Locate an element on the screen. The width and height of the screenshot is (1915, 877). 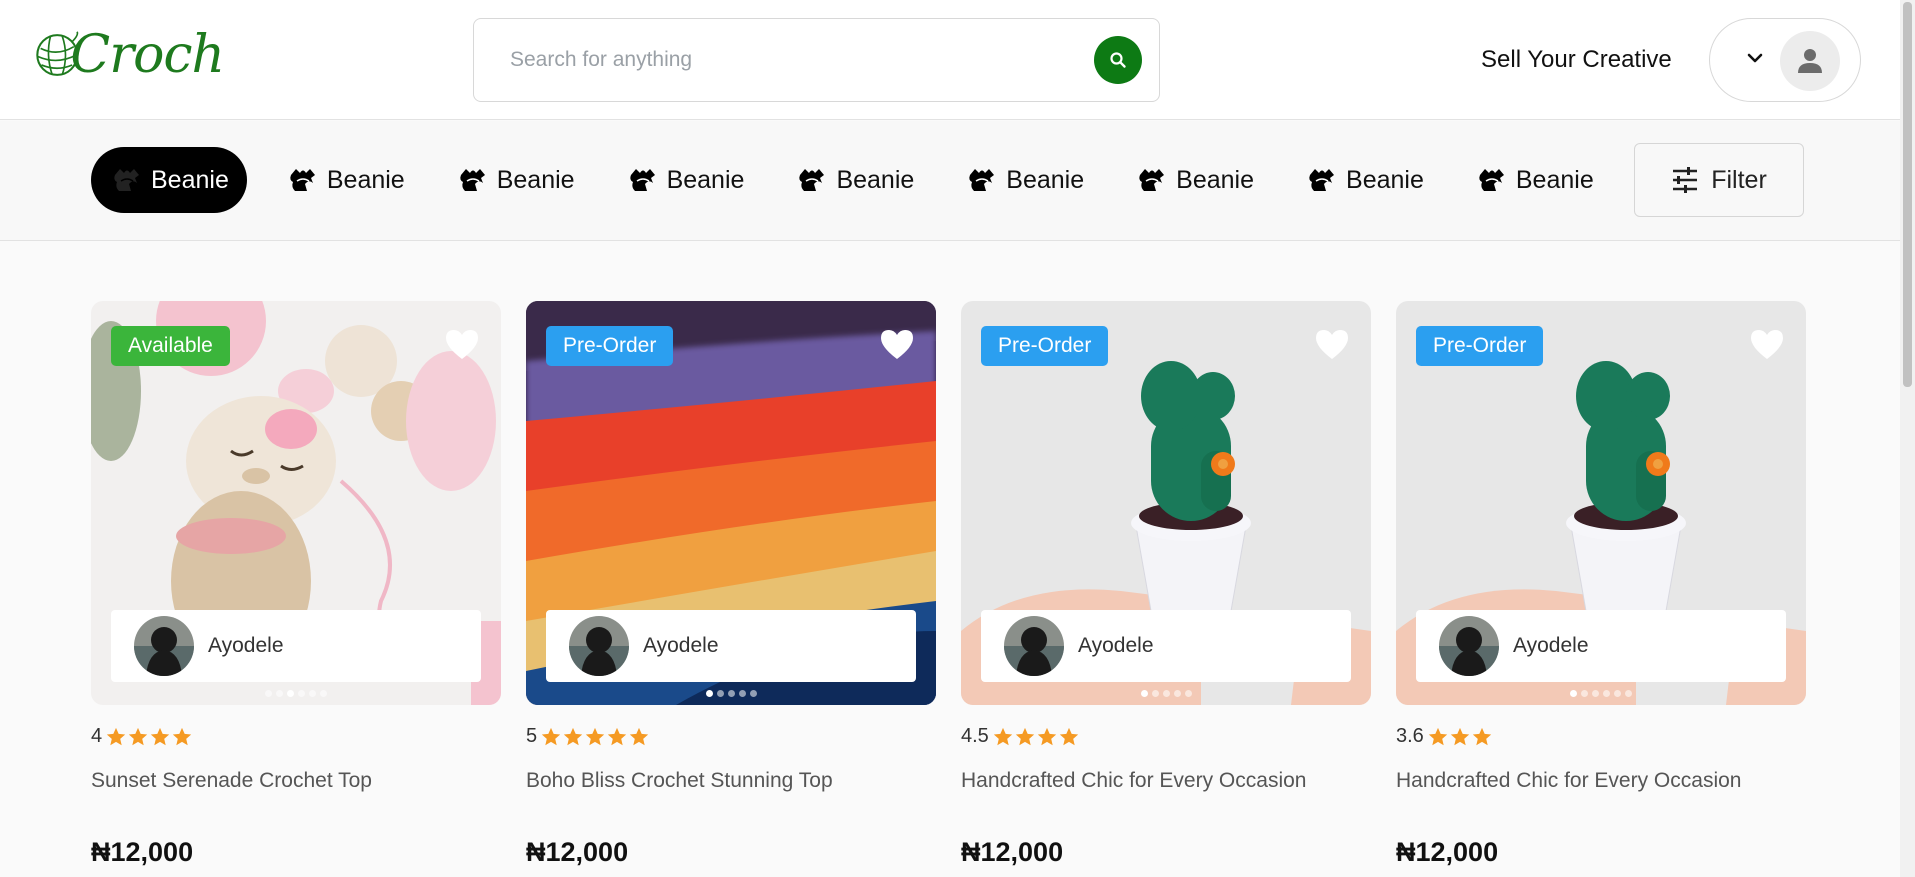
filter-button: Filter is located at coordinates (1719, 180).